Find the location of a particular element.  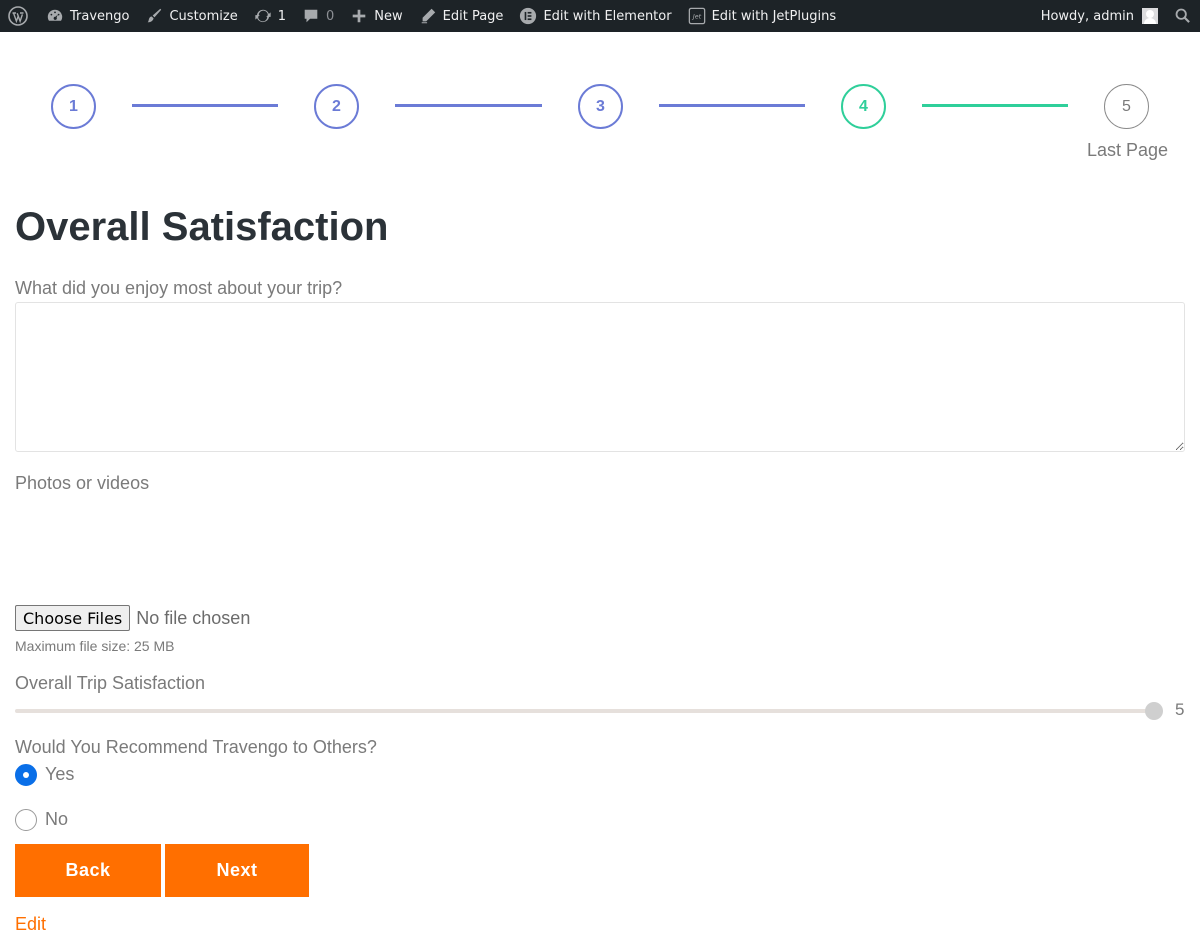

satisfaction-slider is located at coordinates (589, 711).